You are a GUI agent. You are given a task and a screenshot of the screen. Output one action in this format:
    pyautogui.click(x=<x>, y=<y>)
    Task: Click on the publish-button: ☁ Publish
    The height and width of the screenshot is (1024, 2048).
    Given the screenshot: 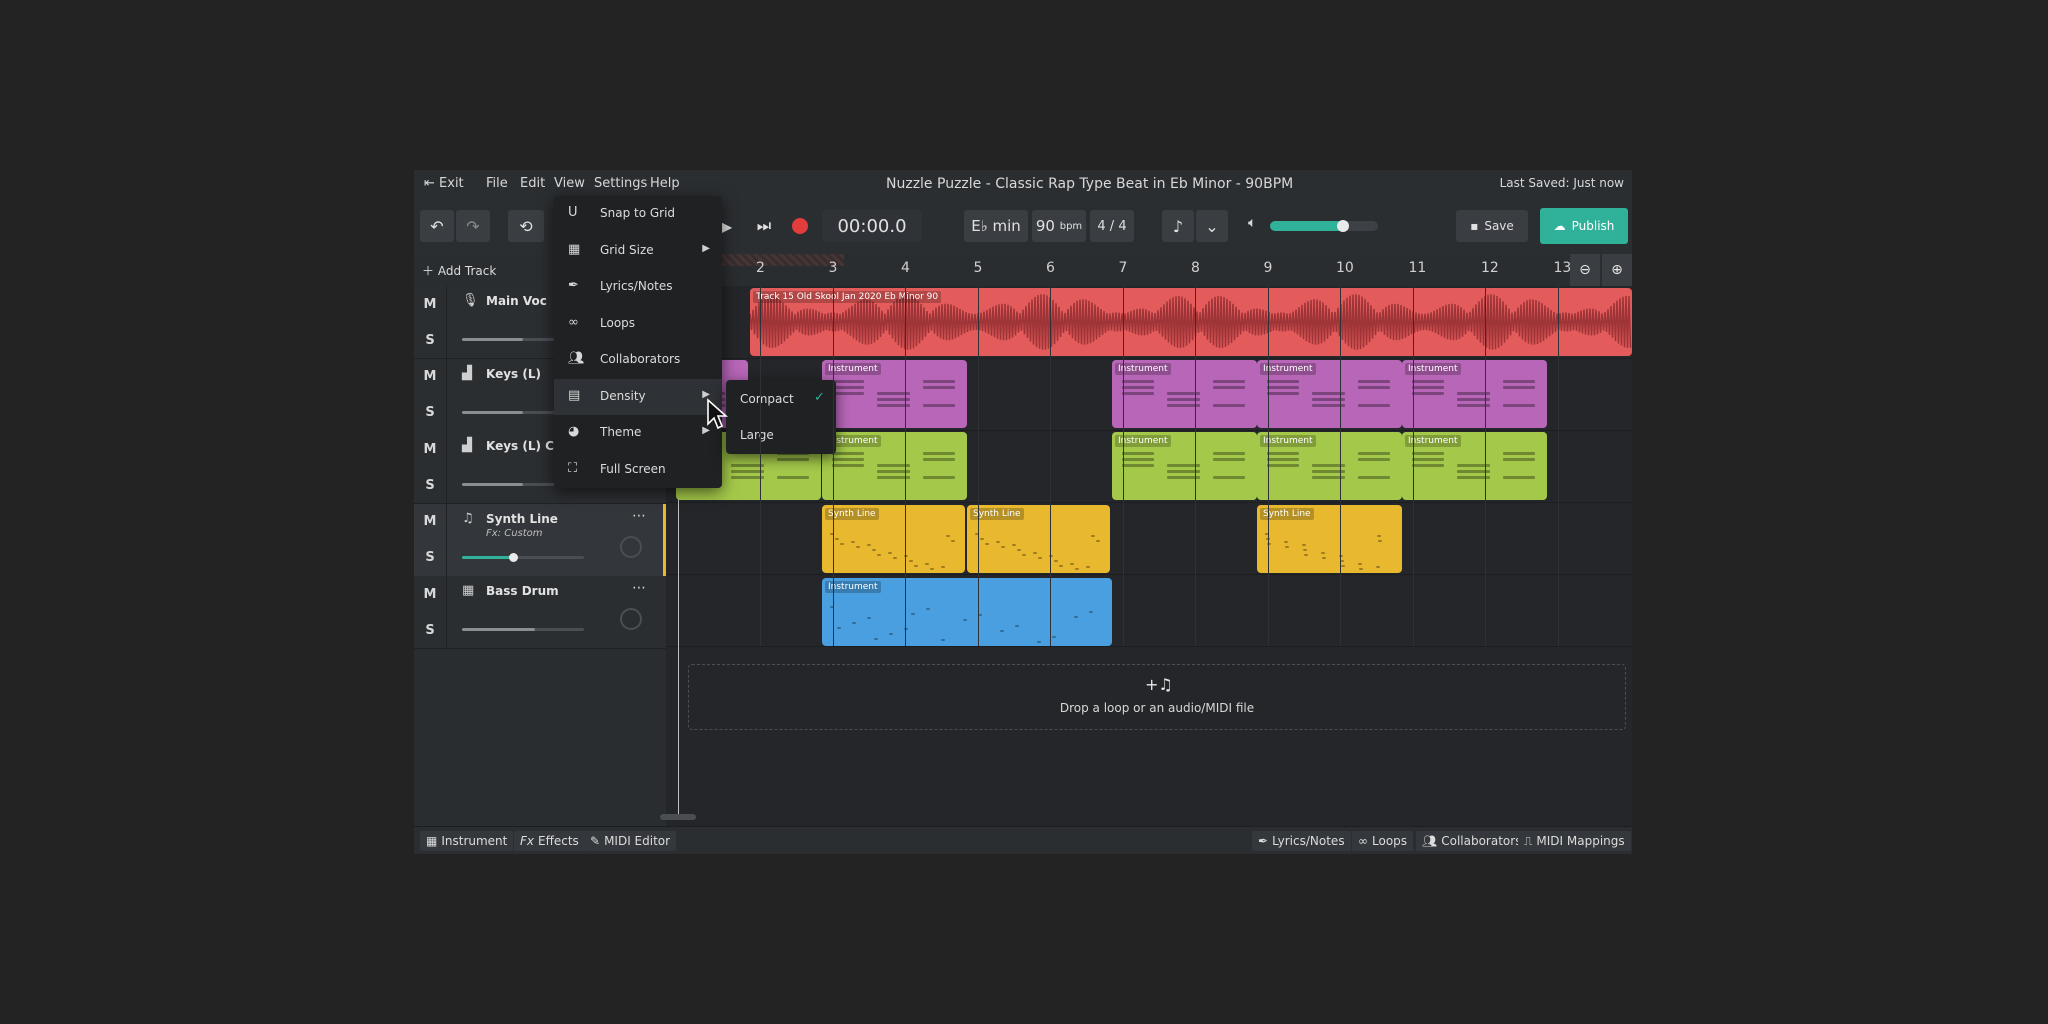 What is the action you would take?
    pyautogui.click(x=1584, y=226)
    